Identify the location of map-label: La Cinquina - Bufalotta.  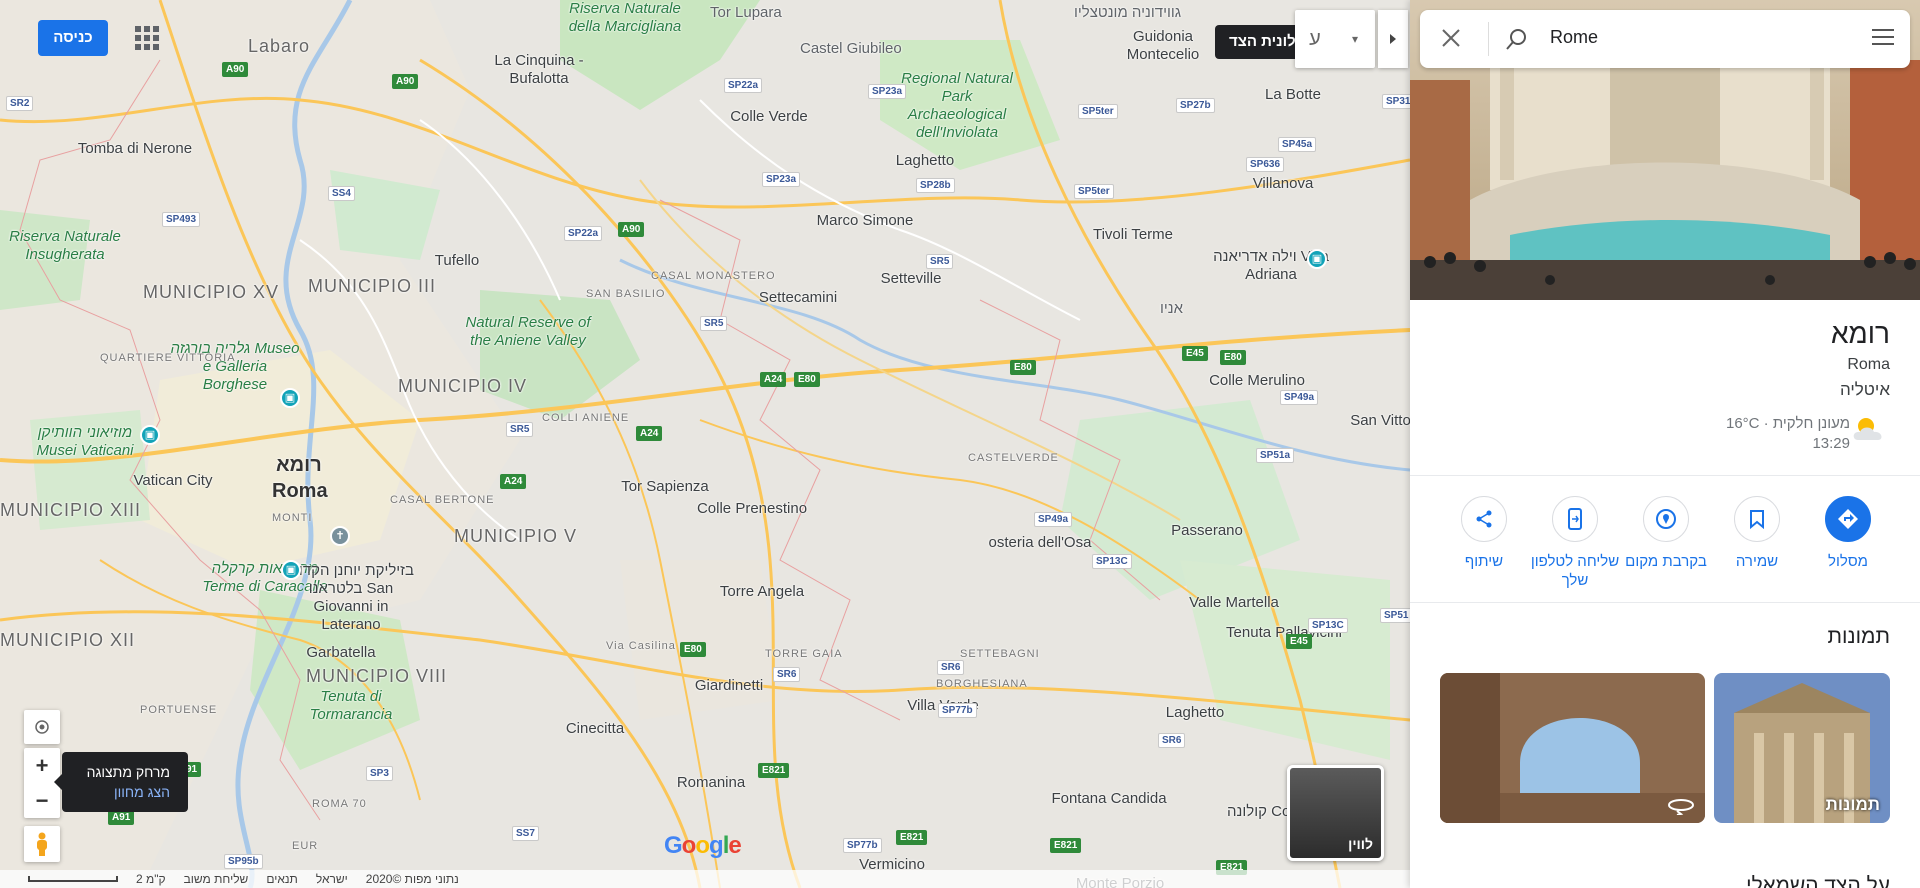
(539, 70).